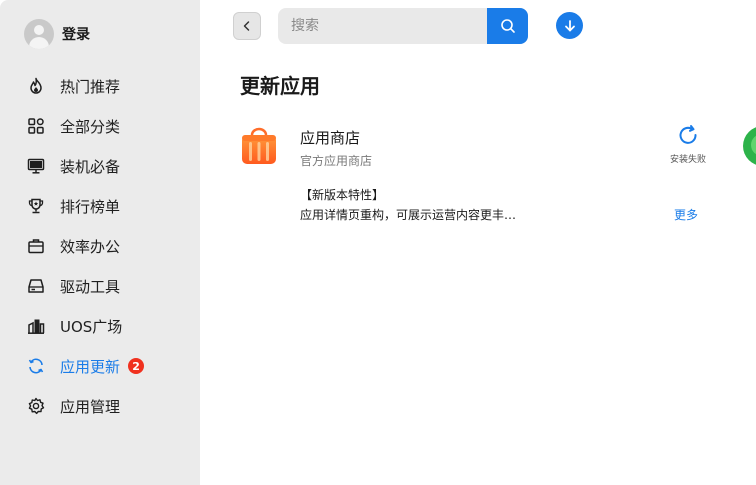  I want to click on sidebar-item-label: 装机必备, so click(90, 166).